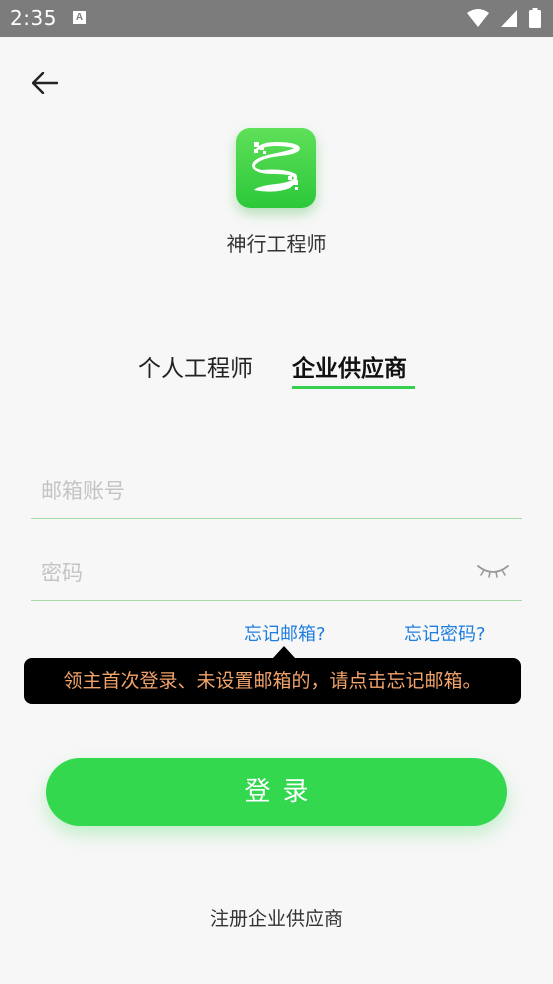  I want to click on battery-icon, so click(535, 18).